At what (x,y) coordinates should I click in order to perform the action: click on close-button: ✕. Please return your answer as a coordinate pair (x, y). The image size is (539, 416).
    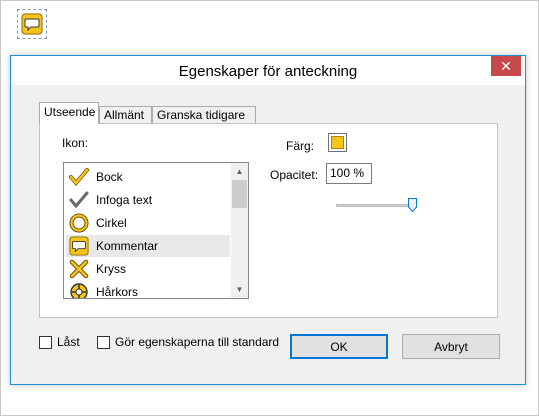
    Looking at the image, I should click on (506, 66).